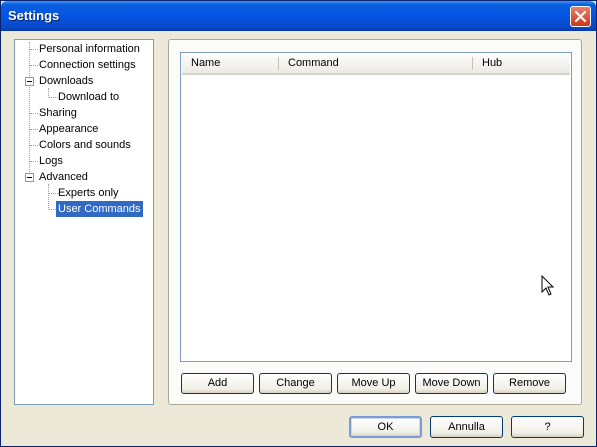  What do you see at coordinates (58, 113) in the screenshot?
I see `tree-item-sharing: Sharing` at bounding box center [58, 113].